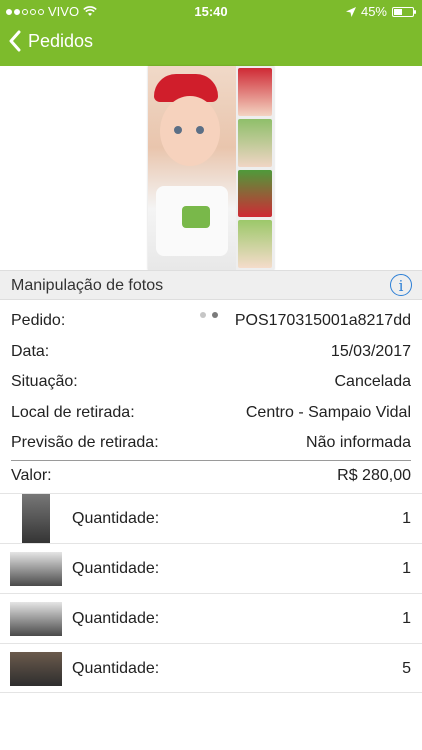 The image size is (422, 750). What do you see at coordinates (406, 668) in the screenshot?
I see `quantity-value: 5` at bounding box center [406, 668].